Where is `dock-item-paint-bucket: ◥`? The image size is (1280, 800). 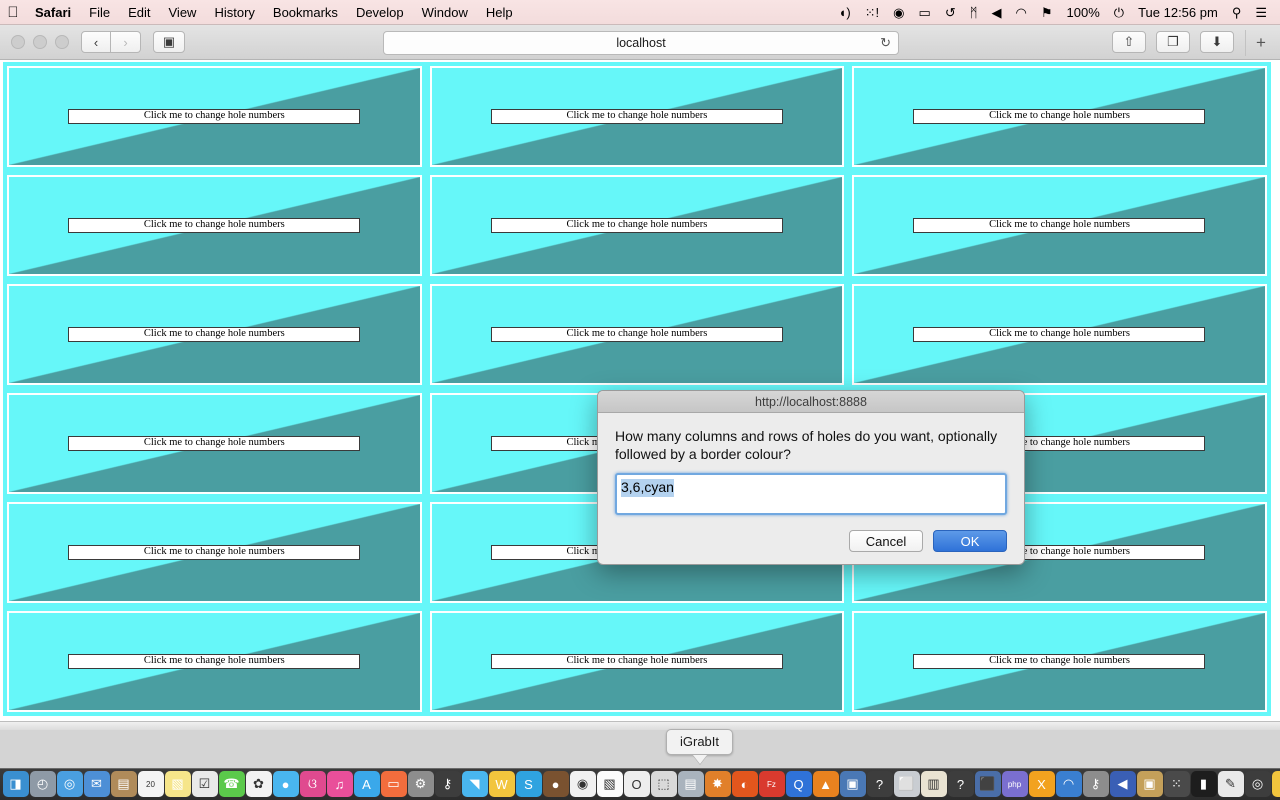
dock-item-paint-bucket: ◥ is located at coordinates (474, 784).